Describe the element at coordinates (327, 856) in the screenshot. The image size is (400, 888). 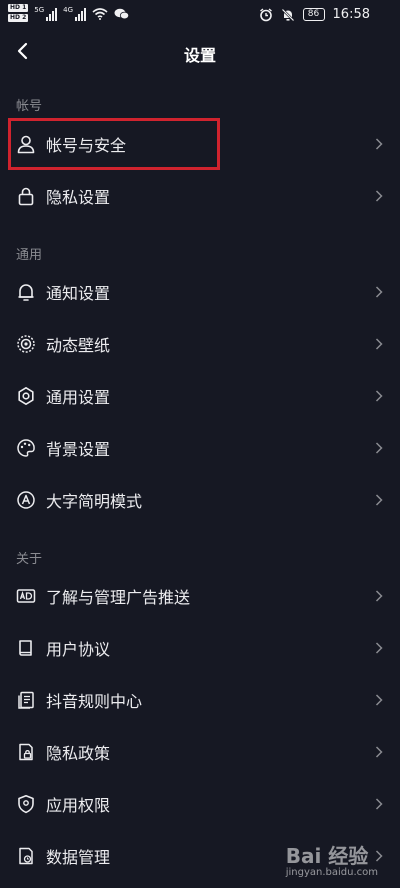
I see `watermark-brand: Bai 经验` at that location.